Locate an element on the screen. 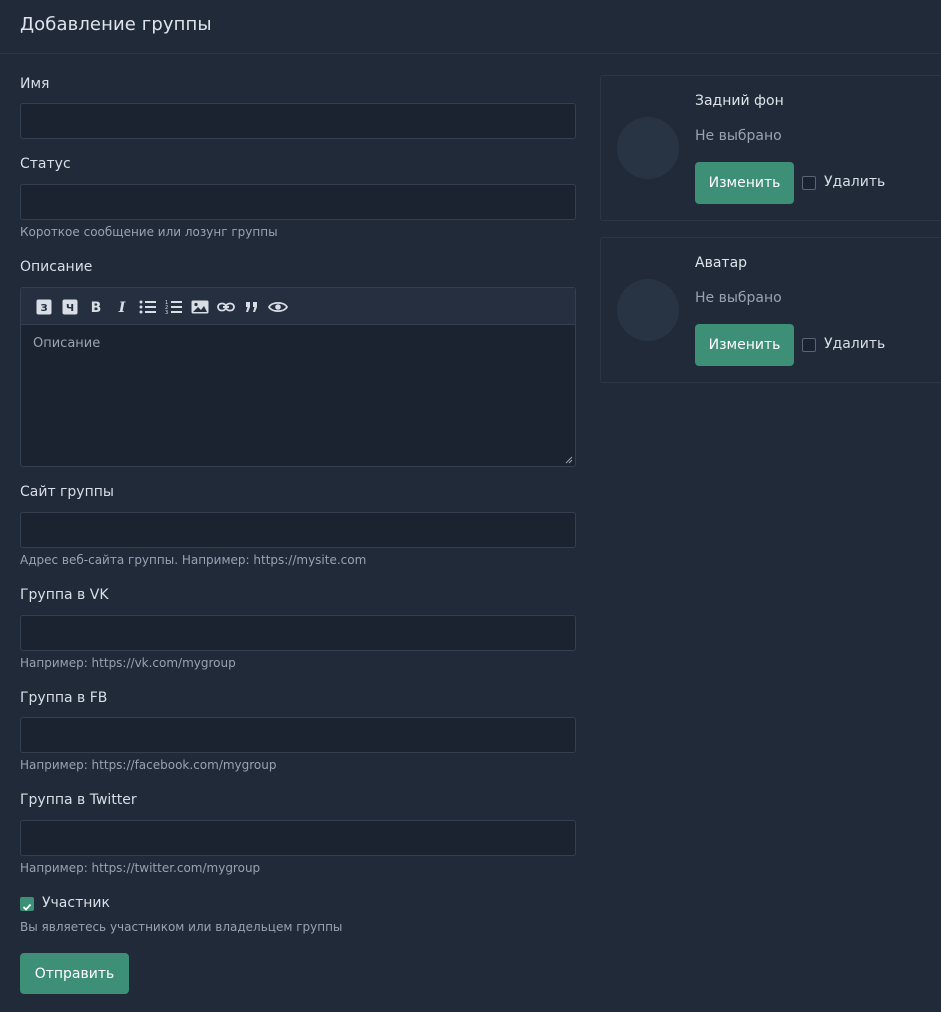 This screenshot has width=941, height=1012. avatar-card: Аватар Не выбрано Изменить Удалить is located at coordinates (770, 310).